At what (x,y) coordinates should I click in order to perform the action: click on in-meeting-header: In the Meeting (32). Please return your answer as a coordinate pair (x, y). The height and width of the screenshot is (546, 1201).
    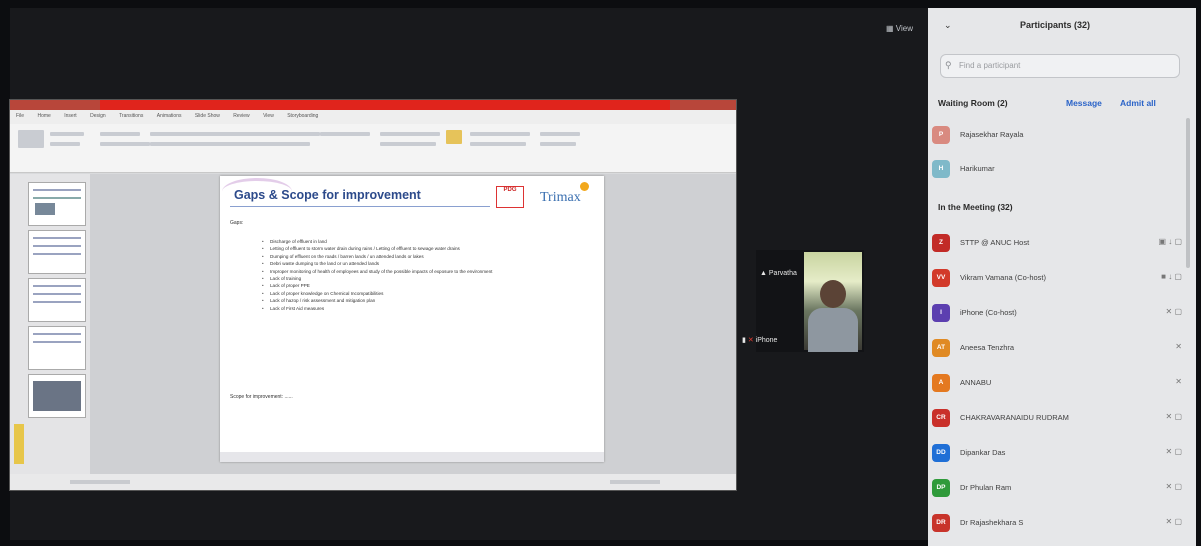
    Looking at the image, I should click on (975, 207).